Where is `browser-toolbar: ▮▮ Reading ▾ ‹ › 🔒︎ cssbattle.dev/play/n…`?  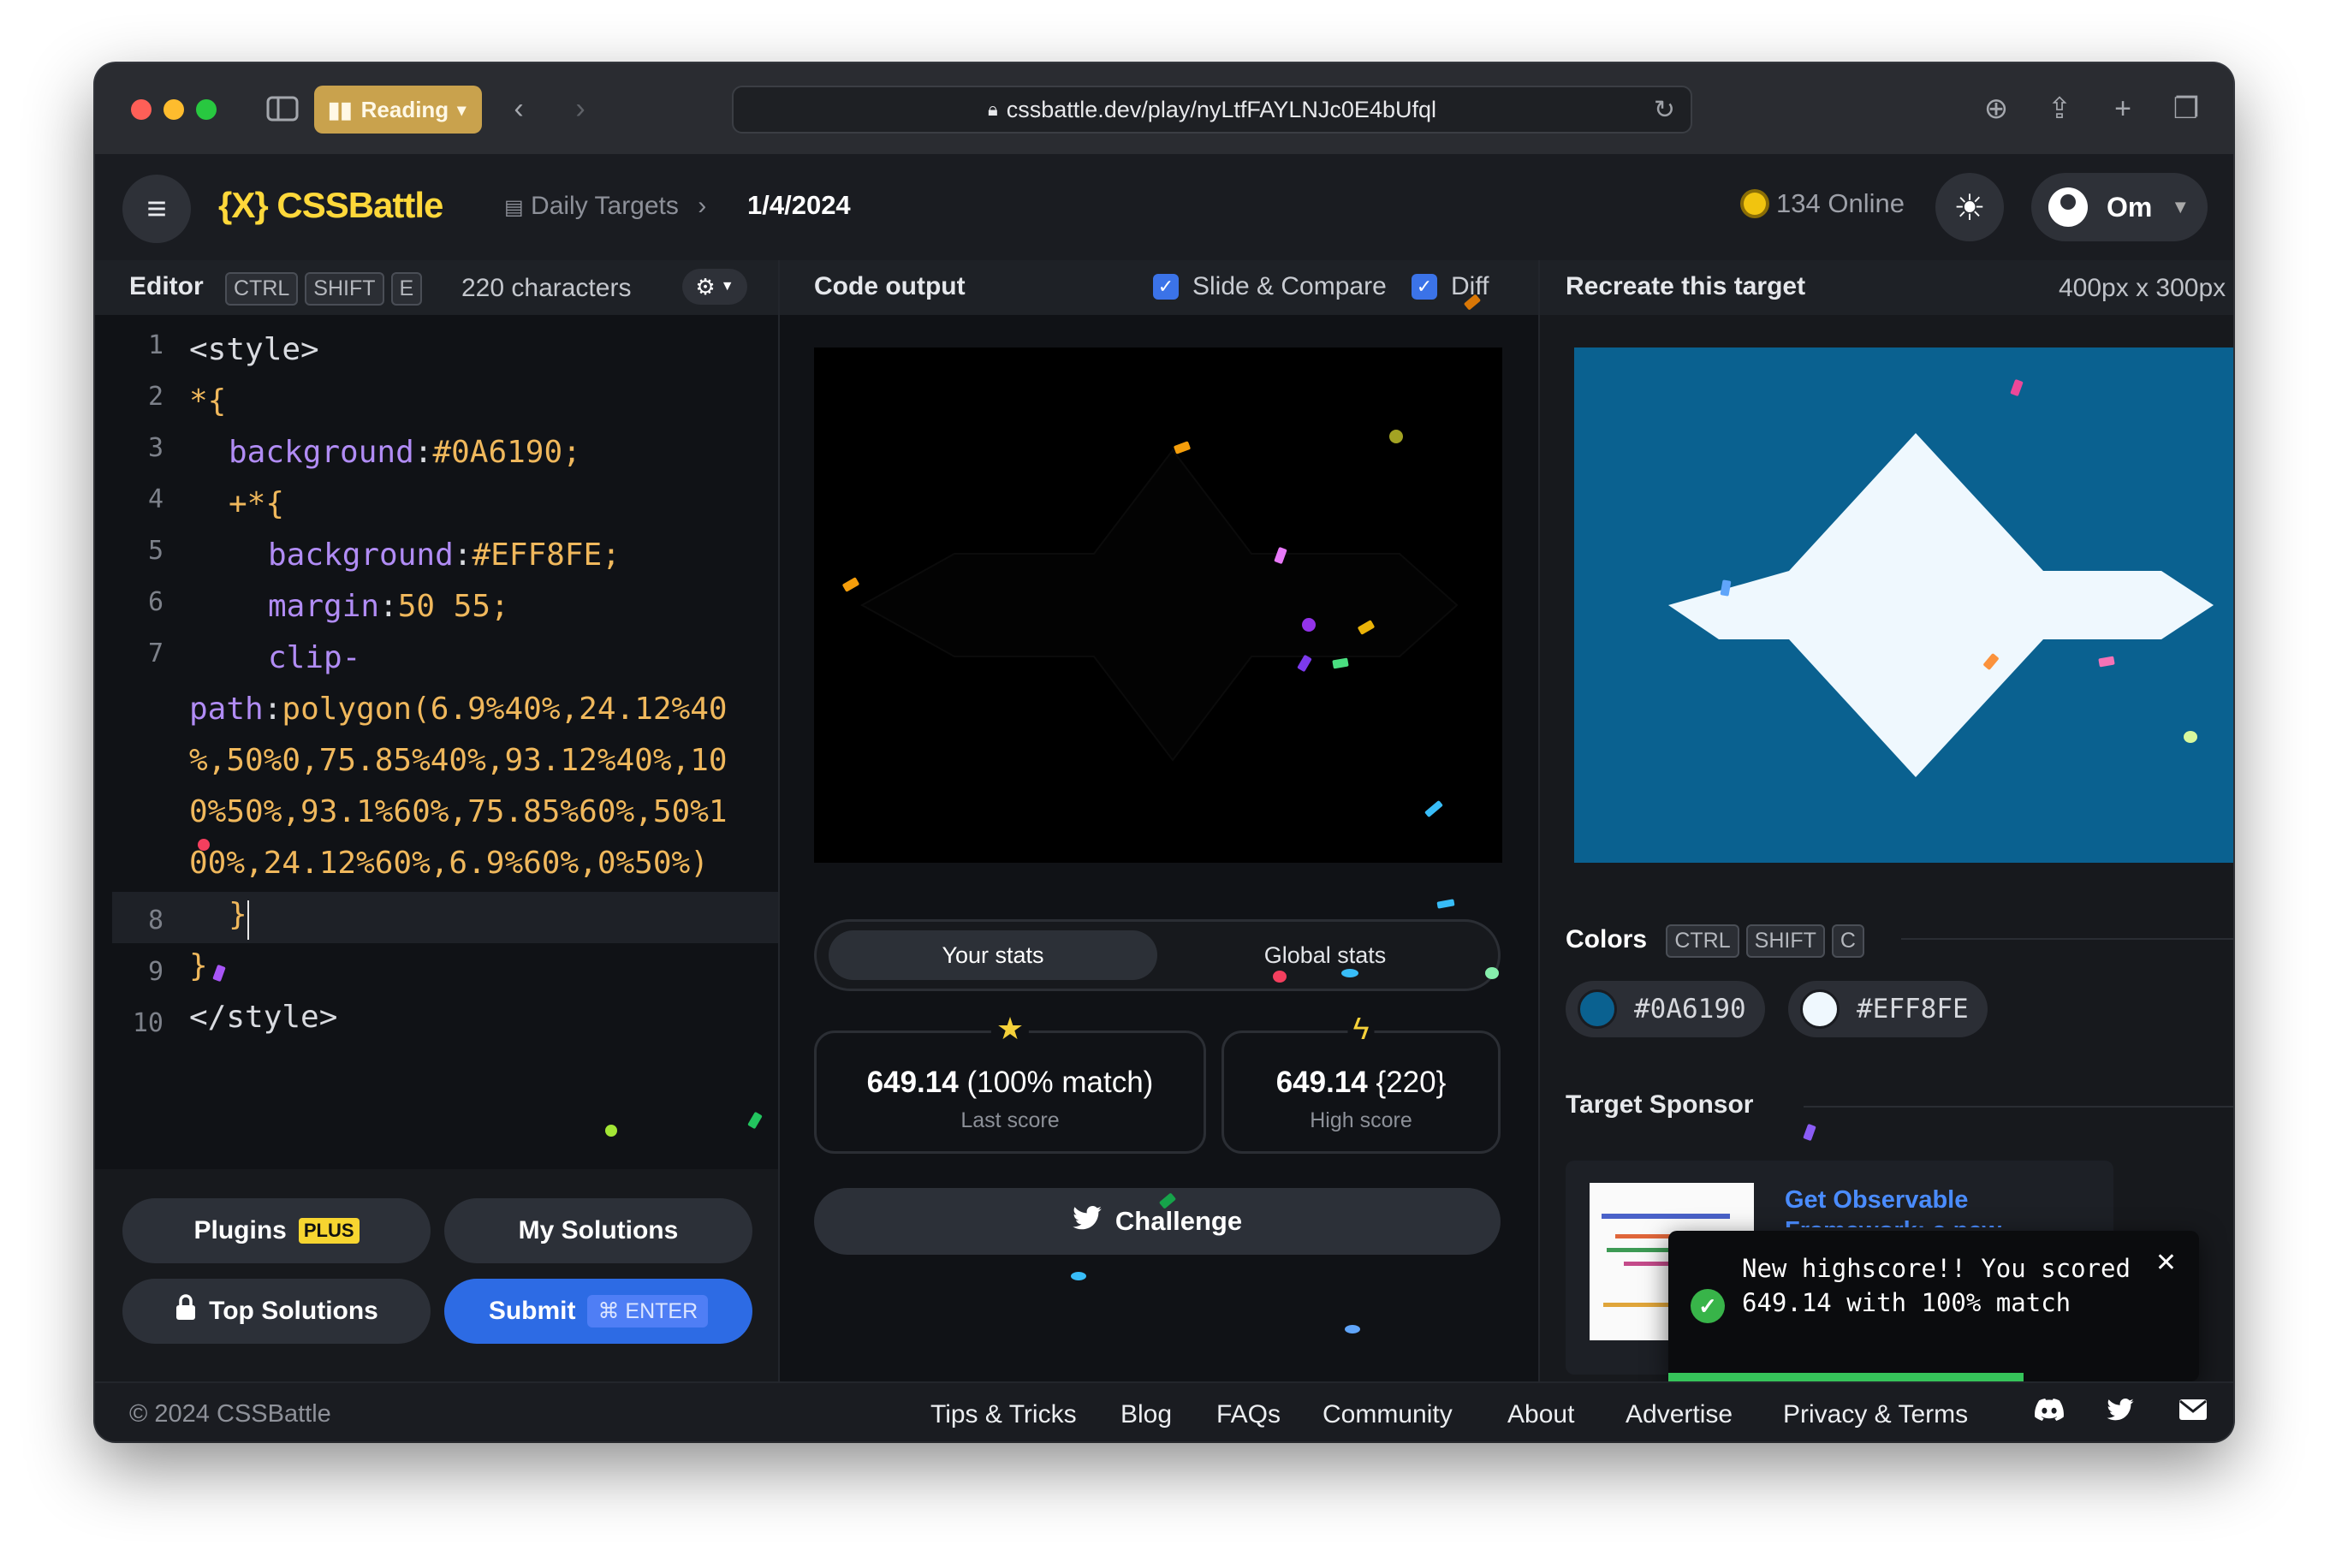
browser-toolbar: ▮▮ Reading ▾ ‹ › 🔒︎ cssbattle.dev/play/n… is located at coordinates (1164, 109).